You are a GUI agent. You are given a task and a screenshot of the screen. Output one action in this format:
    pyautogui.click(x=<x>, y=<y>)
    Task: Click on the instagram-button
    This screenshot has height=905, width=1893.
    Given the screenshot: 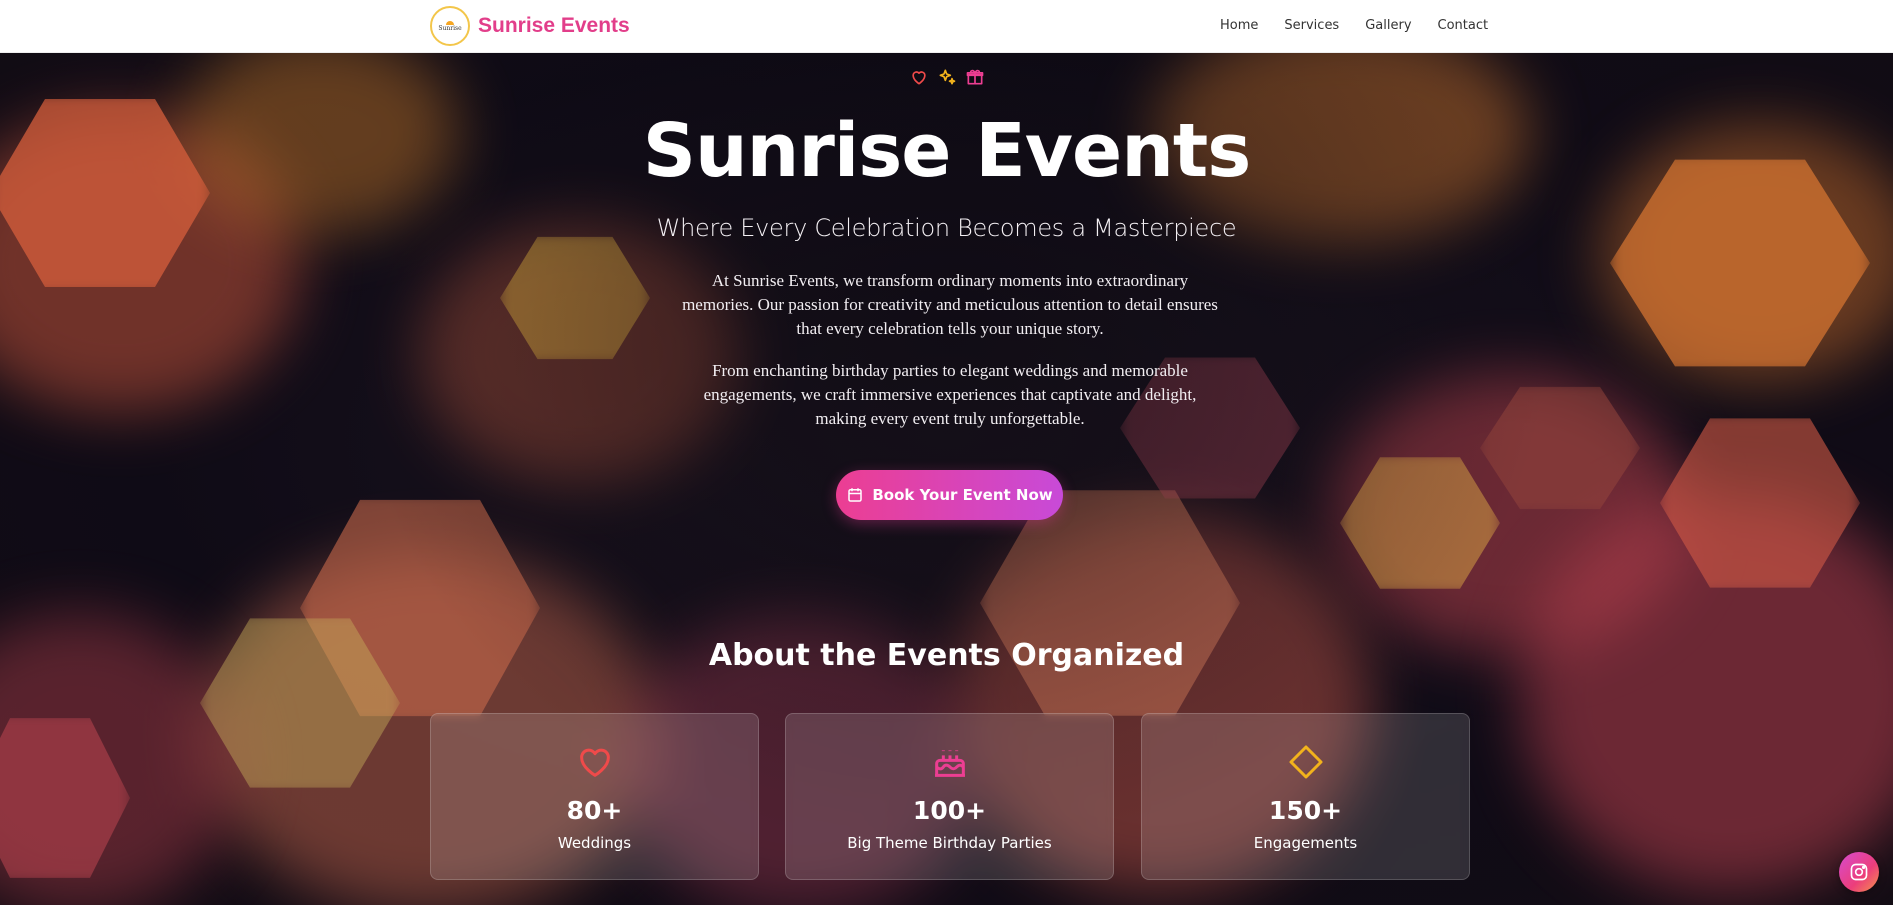 What is the action you would take?
    pyautogui.click(x=1859, y=872)
    